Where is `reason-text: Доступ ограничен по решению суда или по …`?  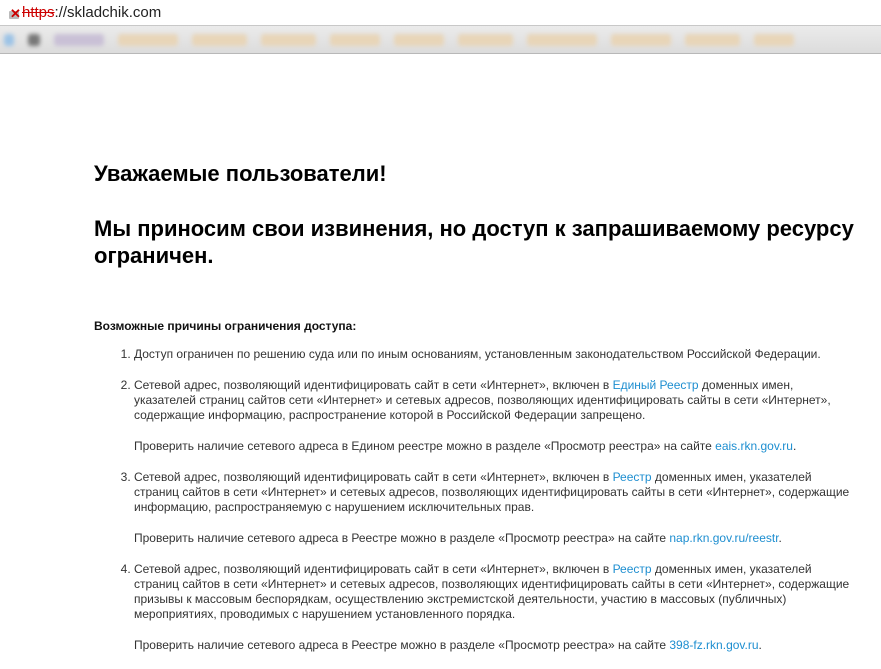 reason-text: Доступ ограничен по решению суда или по … is located at coordinates (477, 354).